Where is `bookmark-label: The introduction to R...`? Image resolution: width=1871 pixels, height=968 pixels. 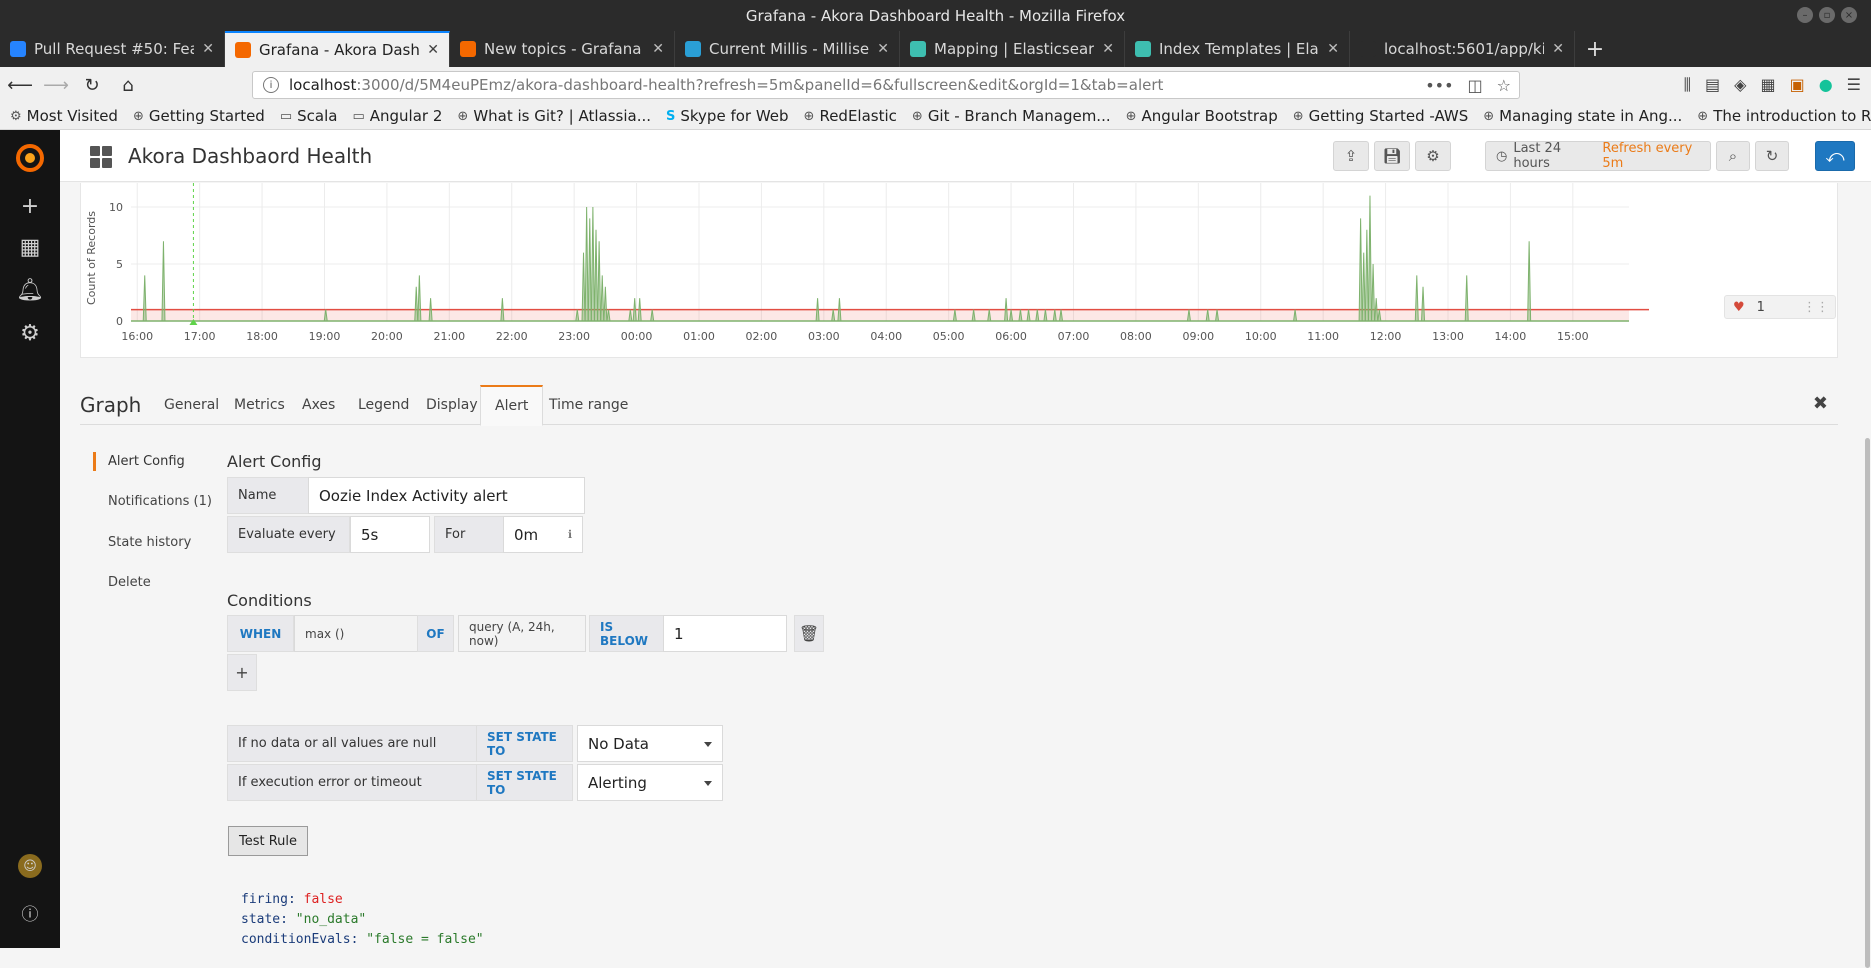
bookmark-label: The introduction to R... is located at coordinates (1792, 116).